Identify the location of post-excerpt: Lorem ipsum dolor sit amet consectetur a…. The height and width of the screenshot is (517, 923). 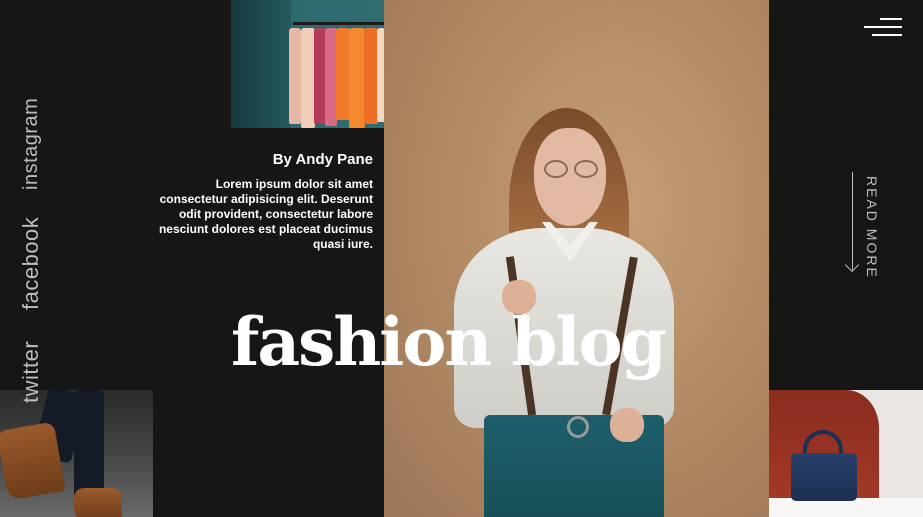
(265, 214).